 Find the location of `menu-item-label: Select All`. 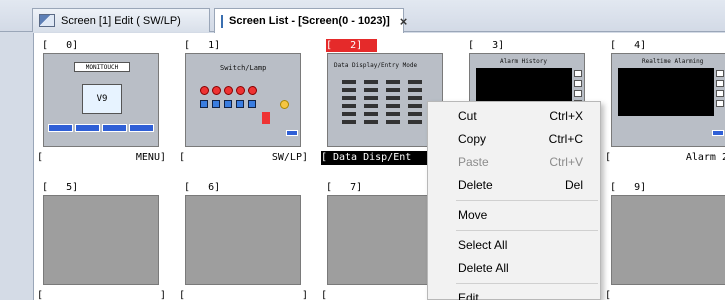

menu-item-label: Select All is located at coordinates (483, 245).